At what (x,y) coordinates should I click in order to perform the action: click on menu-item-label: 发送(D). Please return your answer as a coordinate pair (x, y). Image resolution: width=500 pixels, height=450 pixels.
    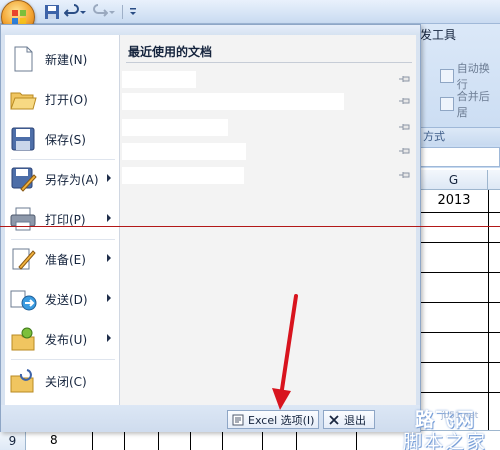
    Looking at the image, I should click on (66, 299).